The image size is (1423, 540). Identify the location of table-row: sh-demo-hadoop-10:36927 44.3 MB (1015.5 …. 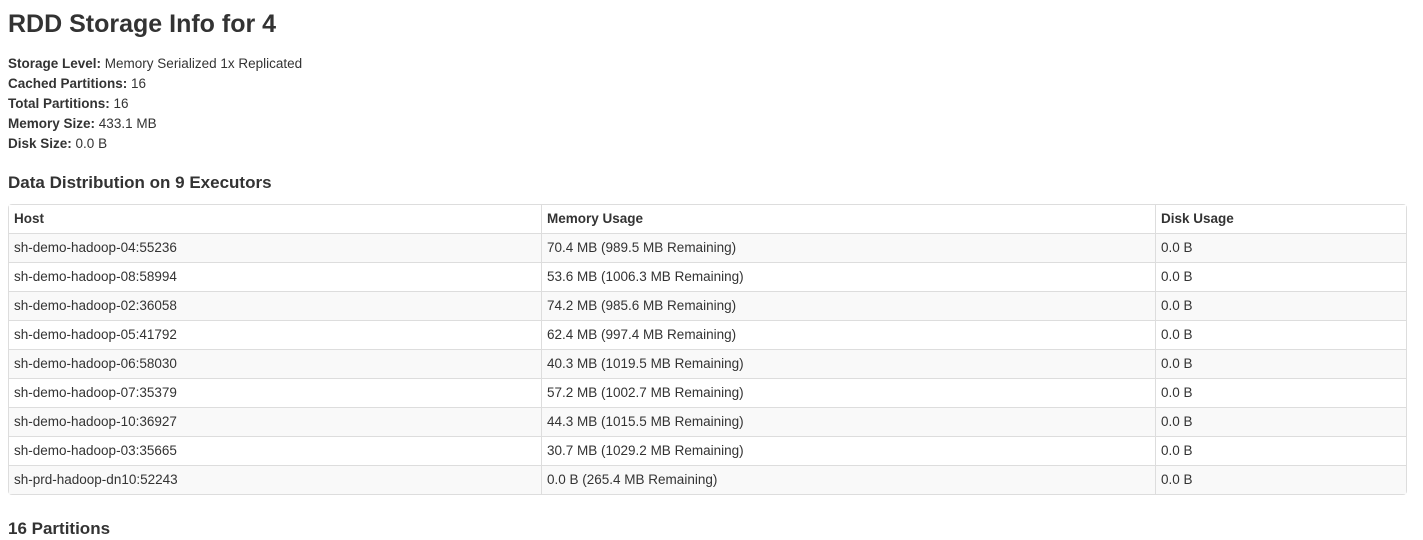
(707, 421).